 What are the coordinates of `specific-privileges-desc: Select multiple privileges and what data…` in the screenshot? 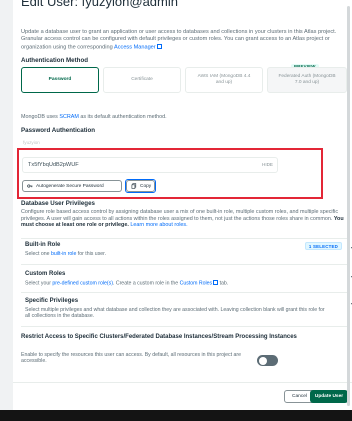 It's located at (175, 313).